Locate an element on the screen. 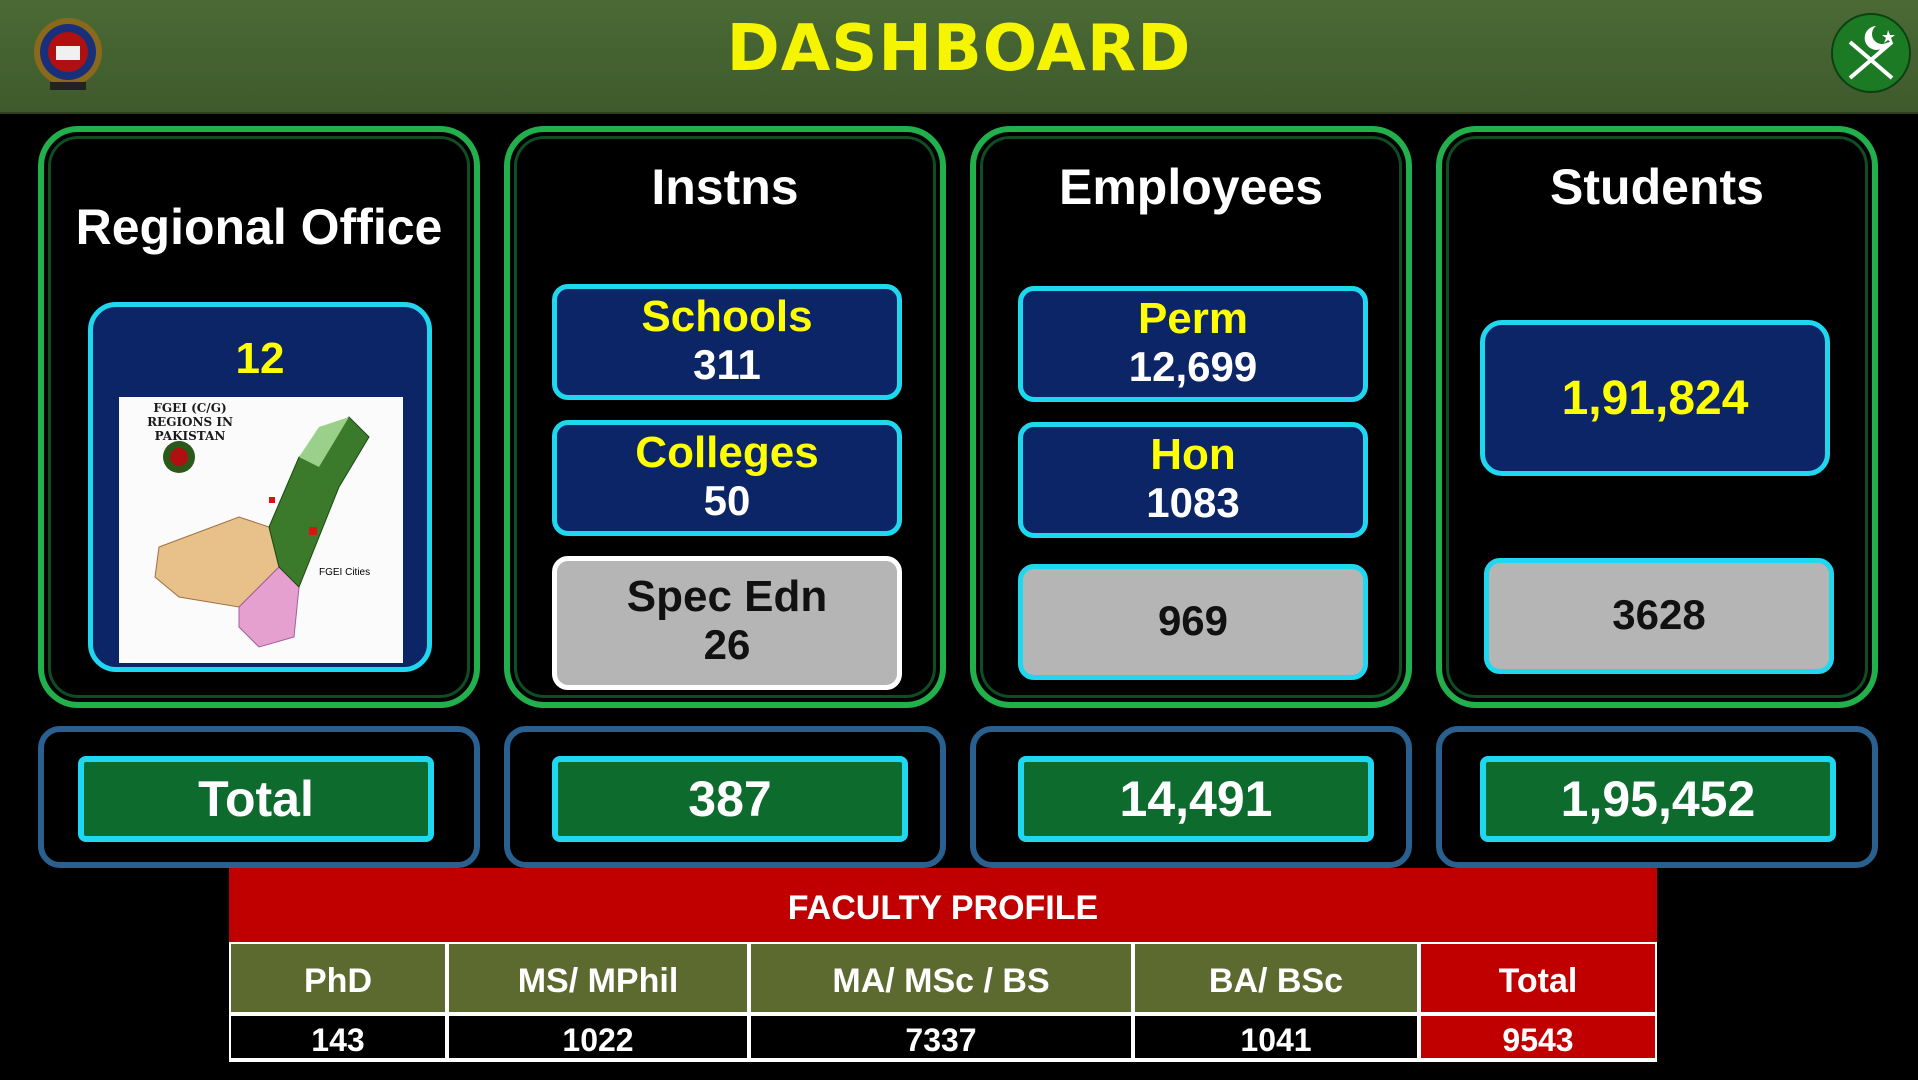  total-label-panel: Total is located at coordinates (259, 797).